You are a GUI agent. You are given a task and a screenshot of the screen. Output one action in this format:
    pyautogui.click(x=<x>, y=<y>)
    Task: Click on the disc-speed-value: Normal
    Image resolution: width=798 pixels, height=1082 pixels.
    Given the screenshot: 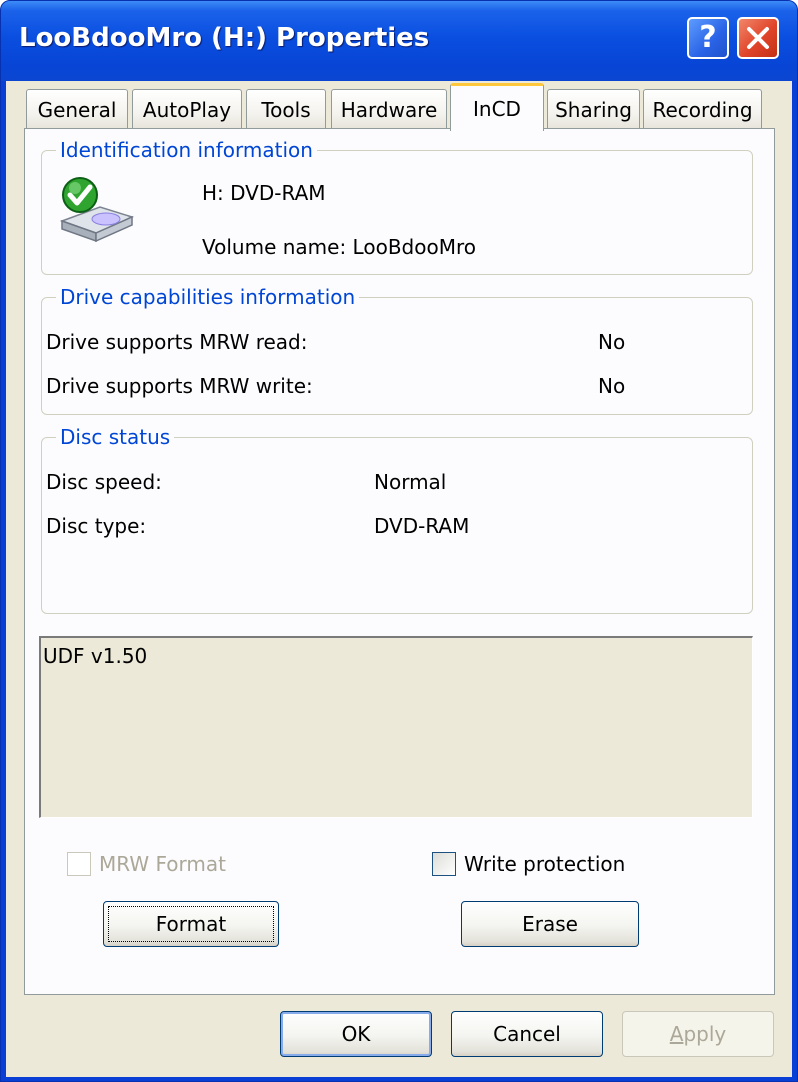 What is the action you would take?
    pyautogui.click(x=410, y=482)
    